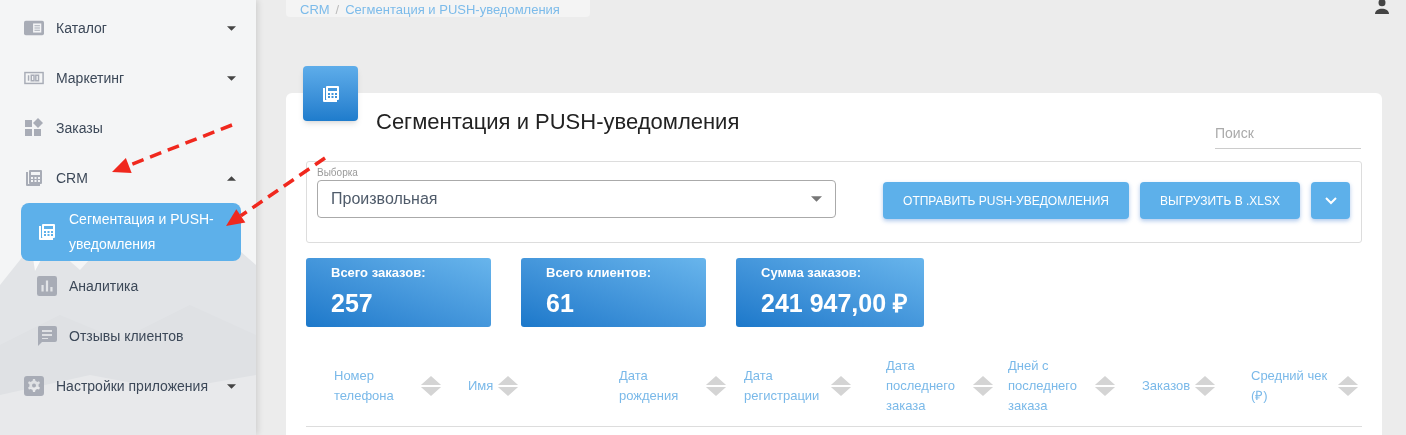 The height and width of the screenshot is (435, 1406). What do you see at coordinates (452, 10) in the screenshot?
I see `breadcrumb-link: Сегментация и PUSH-уведомления` at bounding box center [452, 10].